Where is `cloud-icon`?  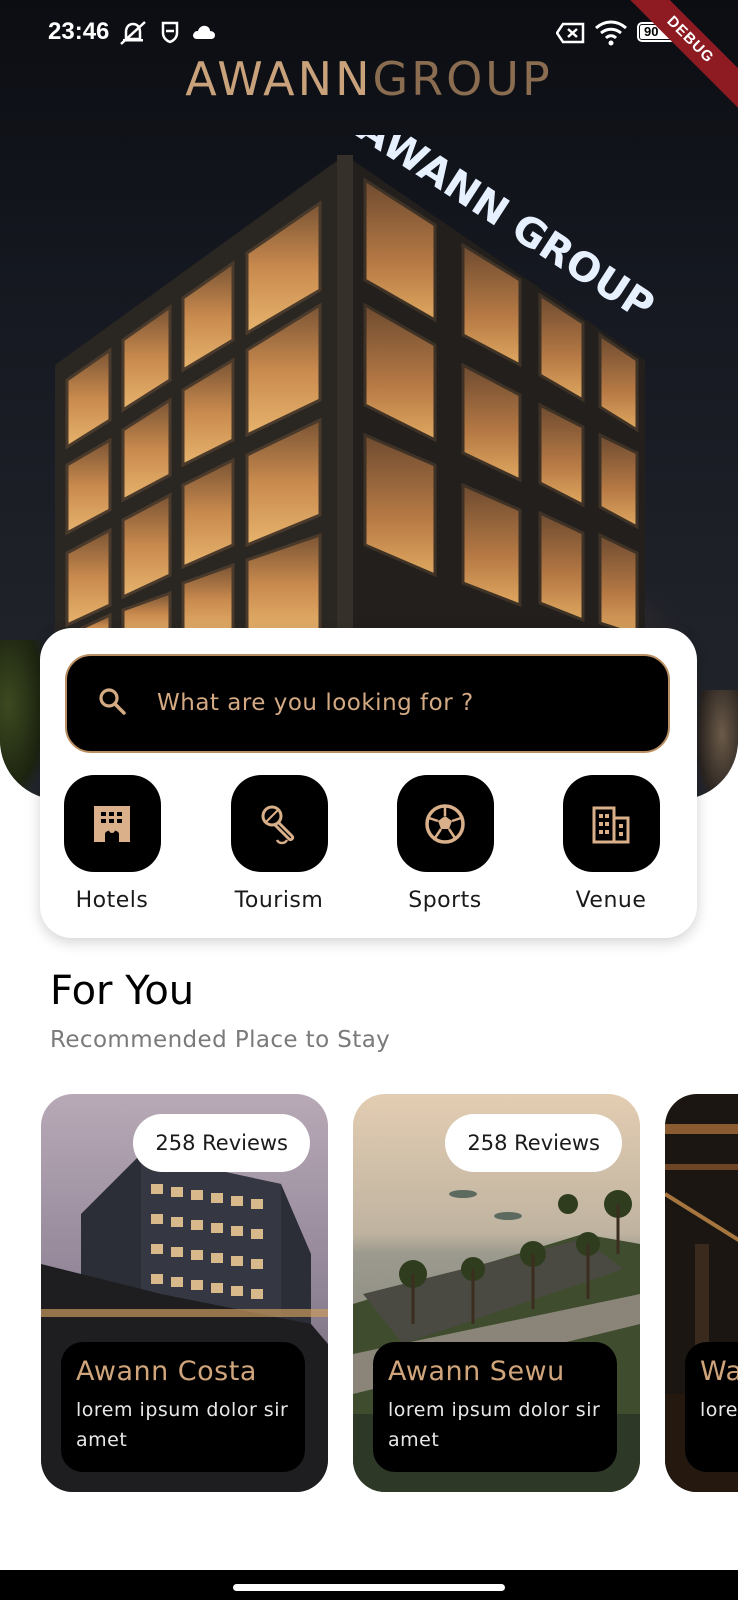
cloud-icon is located at coordinates (204, 32).